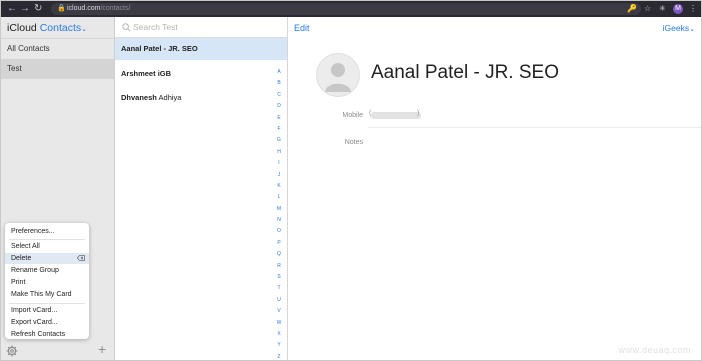 The height and width of the screenshot is (361, 702). I want to click on gear-icon, so click(12, 351).